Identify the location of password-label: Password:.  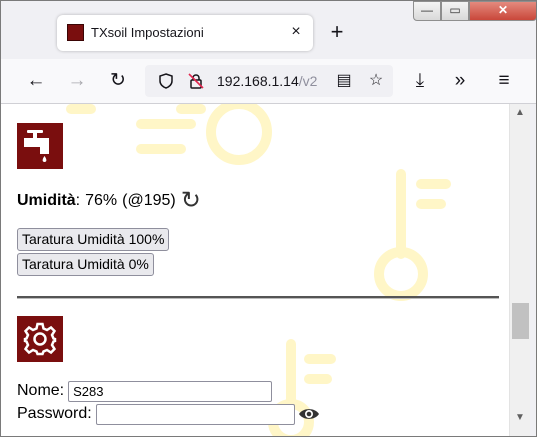
(54, 413).